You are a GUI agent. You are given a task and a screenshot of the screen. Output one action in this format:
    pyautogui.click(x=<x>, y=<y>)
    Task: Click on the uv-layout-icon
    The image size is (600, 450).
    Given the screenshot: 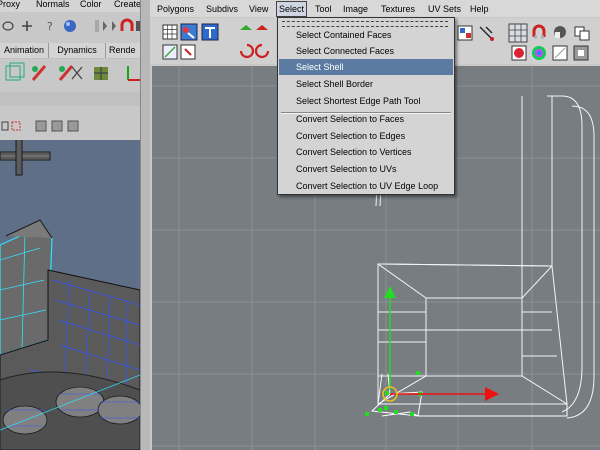 What is the action you would take?
    pyautogui.click(x=188, y=52)
    